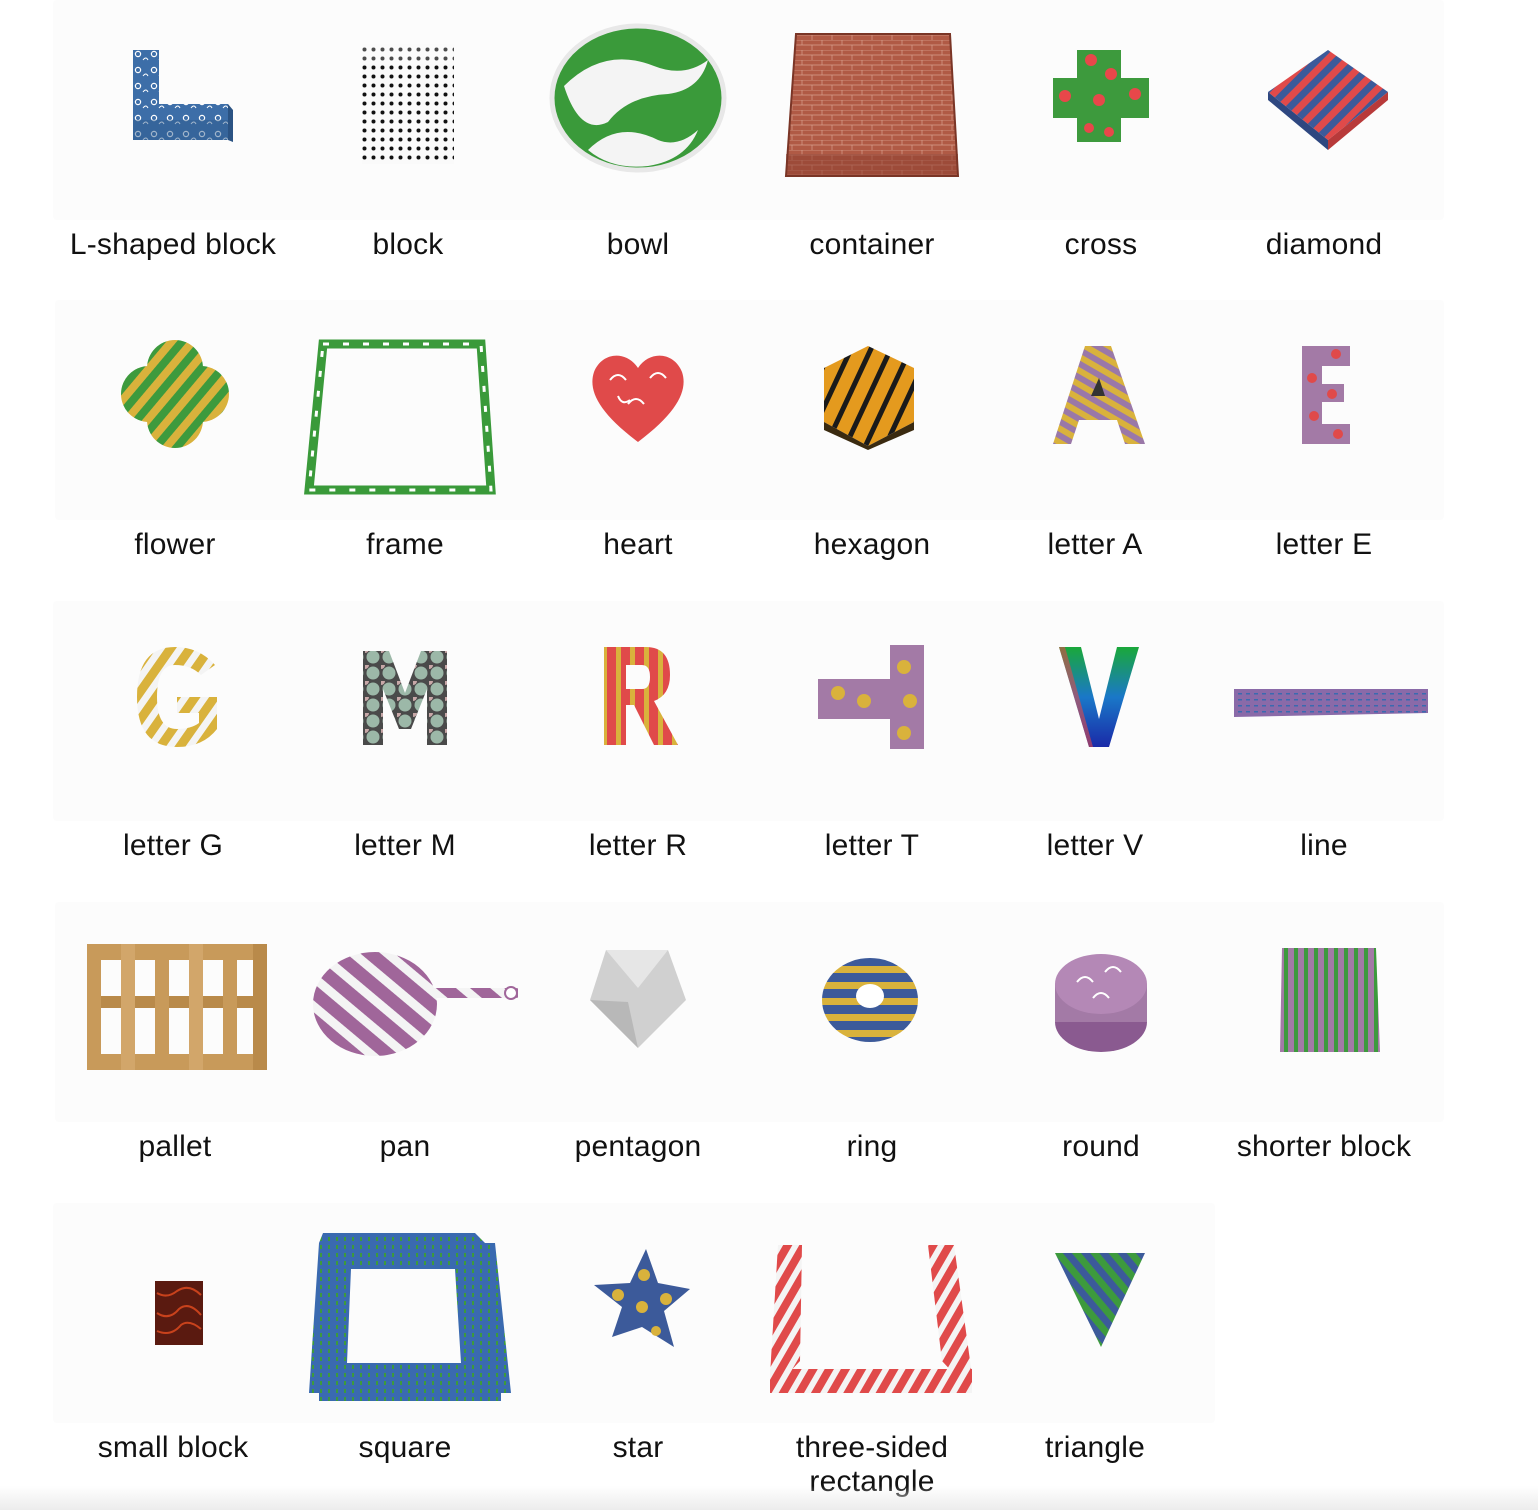 The width and height of the screenshot is (1538, 1510). I want to click on ring-icon, so click(872, 1012).